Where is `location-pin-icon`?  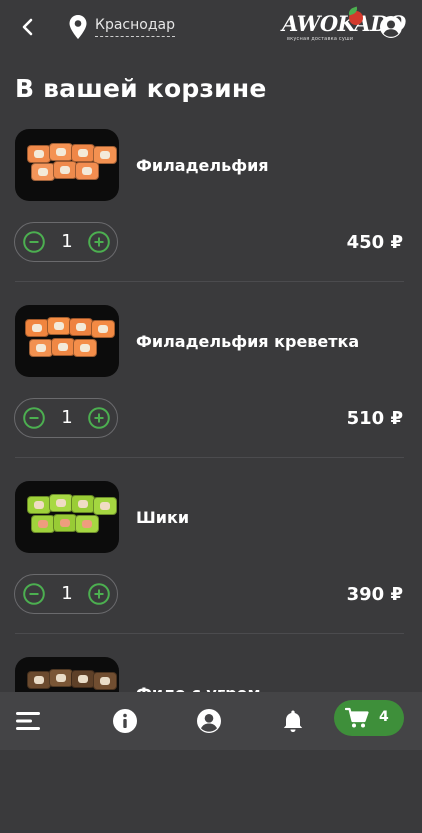 location-pin-icon is located at coordinates (78, 27).